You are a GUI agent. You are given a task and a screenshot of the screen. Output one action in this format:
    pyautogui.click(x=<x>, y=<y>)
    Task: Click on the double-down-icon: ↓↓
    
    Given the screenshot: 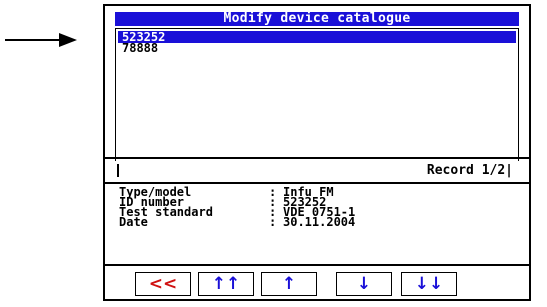 What is the action you would take?
    pyautogui.click(x=429, y=284)
    